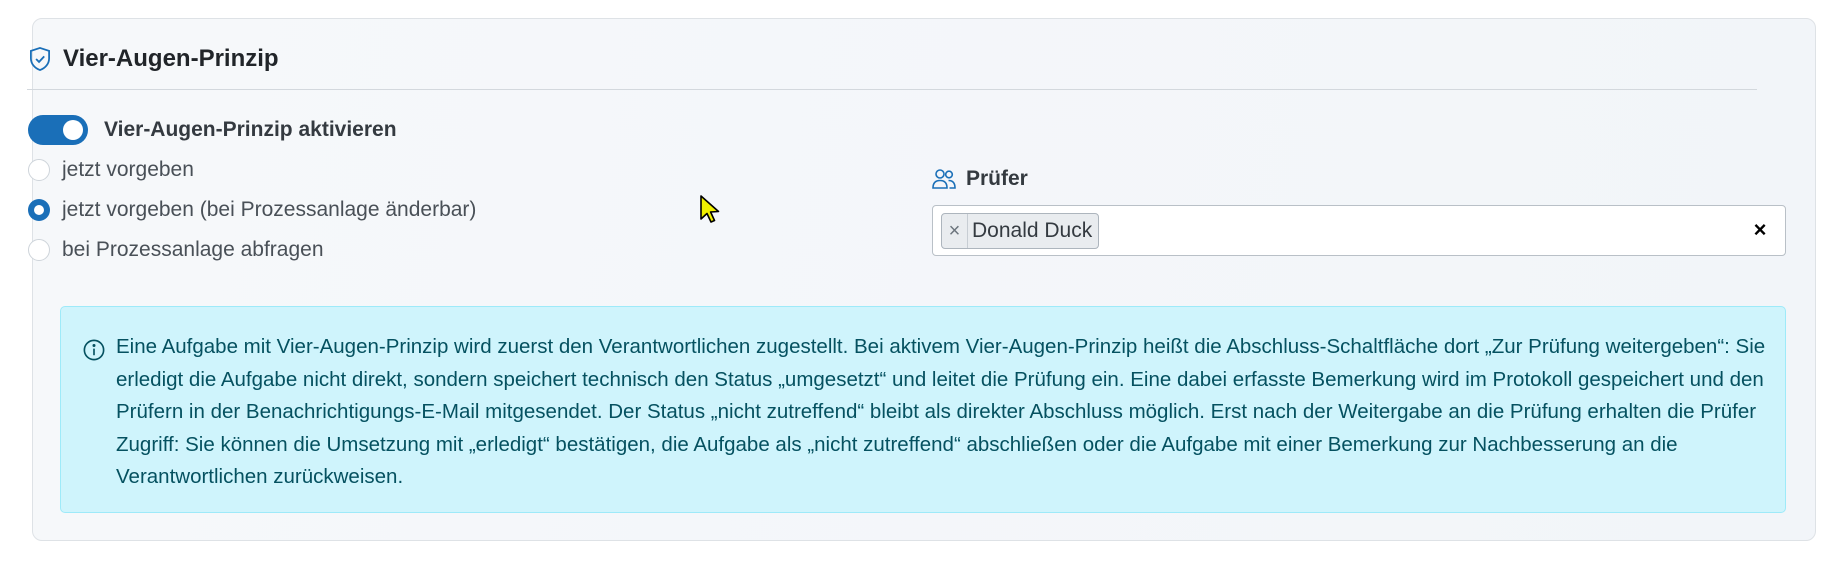 The height and width of the screenshot is (563, 1827). I want to click on card-header: Vier-Augen-Prinzip, so click(892, 59).